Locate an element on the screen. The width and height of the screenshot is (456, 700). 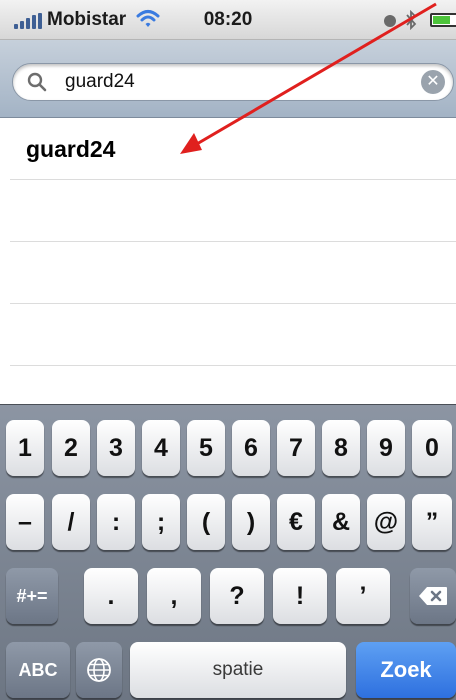
list-item-label: guard24 is located at coordinates (71, 149).